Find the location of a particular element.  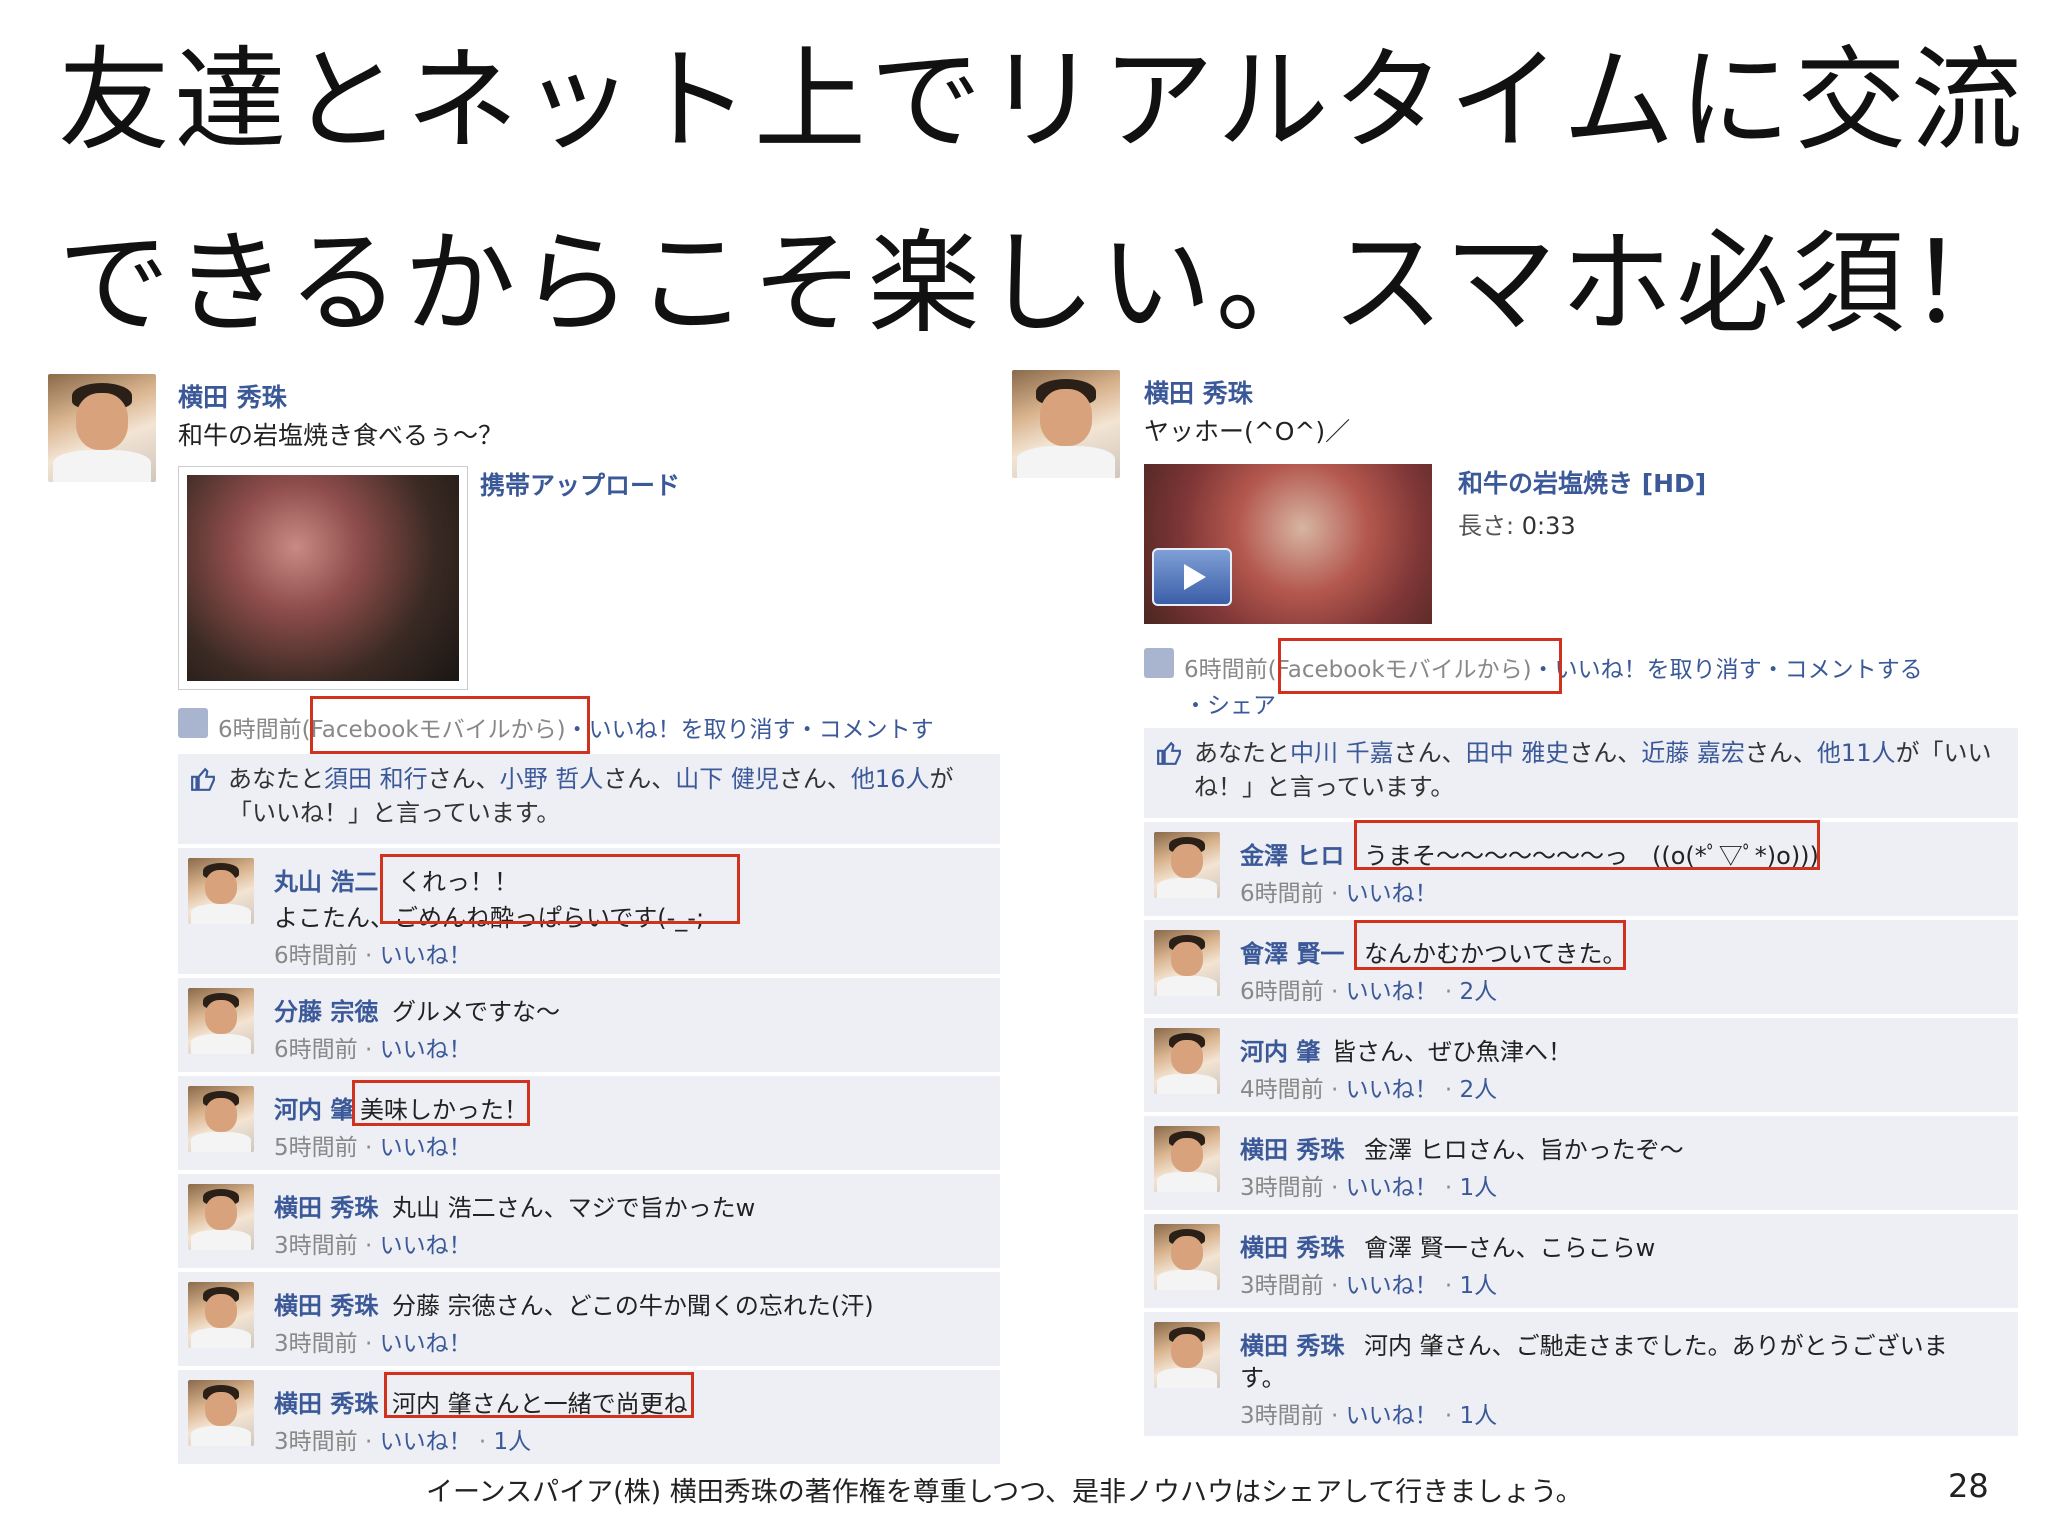

comment-text-line2: よこたん、ごめんね酔っぱらいです(-_-; is located at coordinates (489, 918).